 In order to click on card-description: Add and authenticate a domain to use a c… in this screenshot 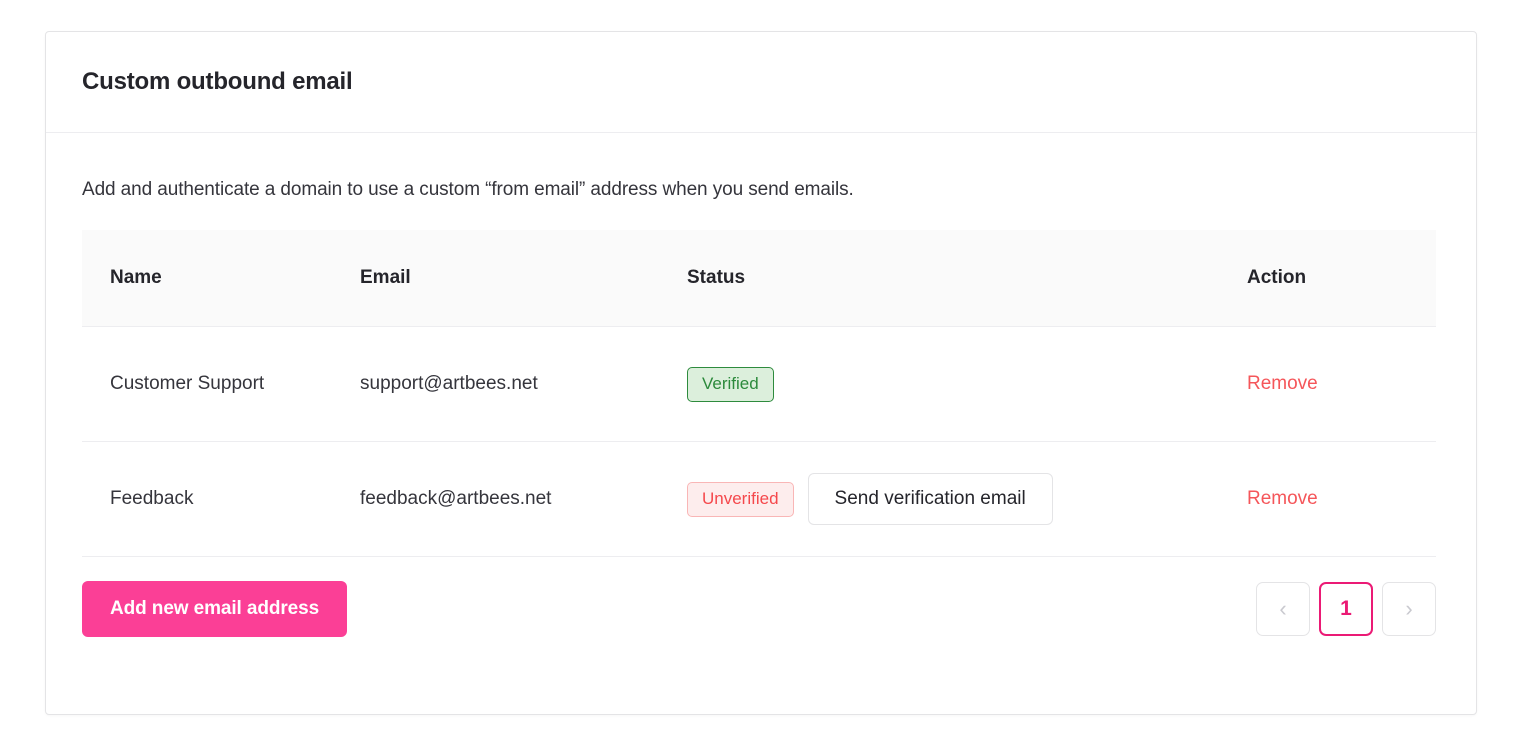, I will do `click(468, 189)`.